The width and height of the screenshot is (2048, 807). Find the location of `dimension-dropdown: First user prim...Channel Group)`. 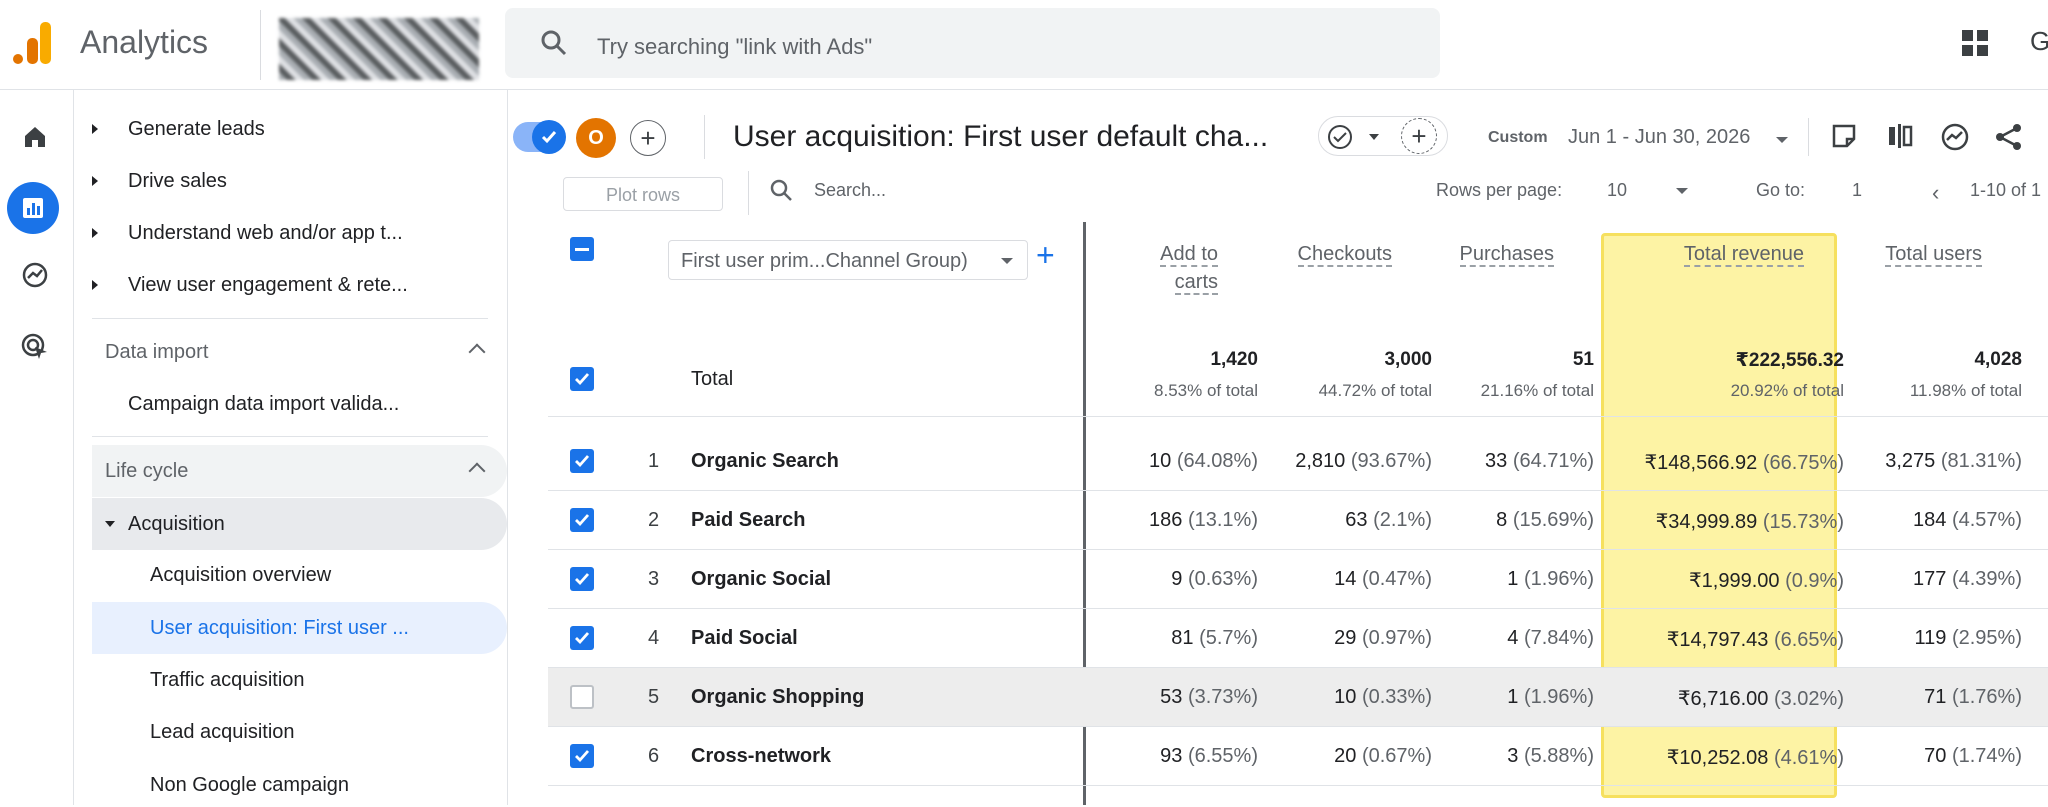

dimension-dropdown: First user prim...Channel Group) is located at coordinates (848, 260).